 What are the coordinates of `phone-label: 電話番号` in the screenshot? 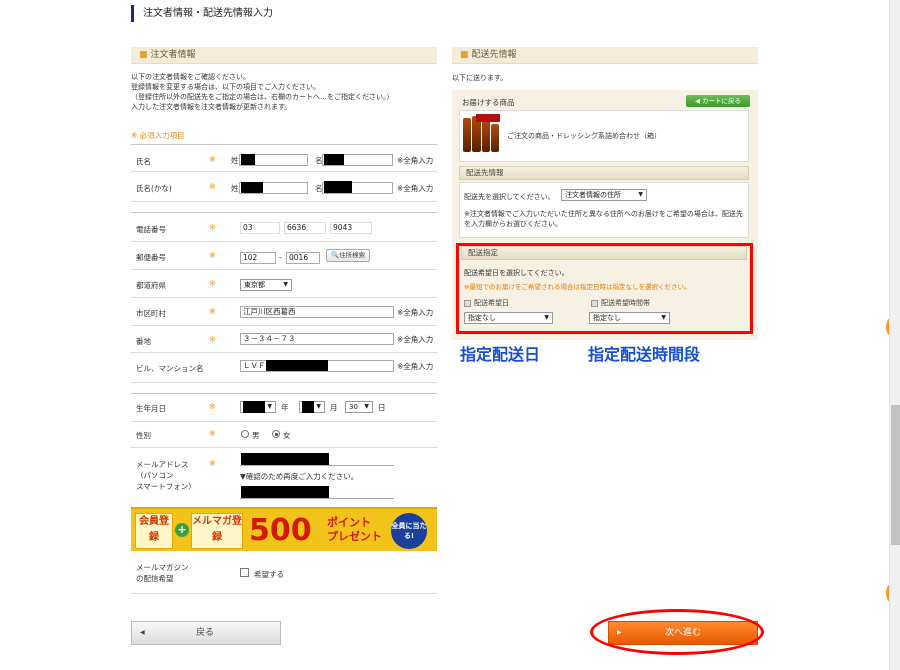 It's located at (151, 229).